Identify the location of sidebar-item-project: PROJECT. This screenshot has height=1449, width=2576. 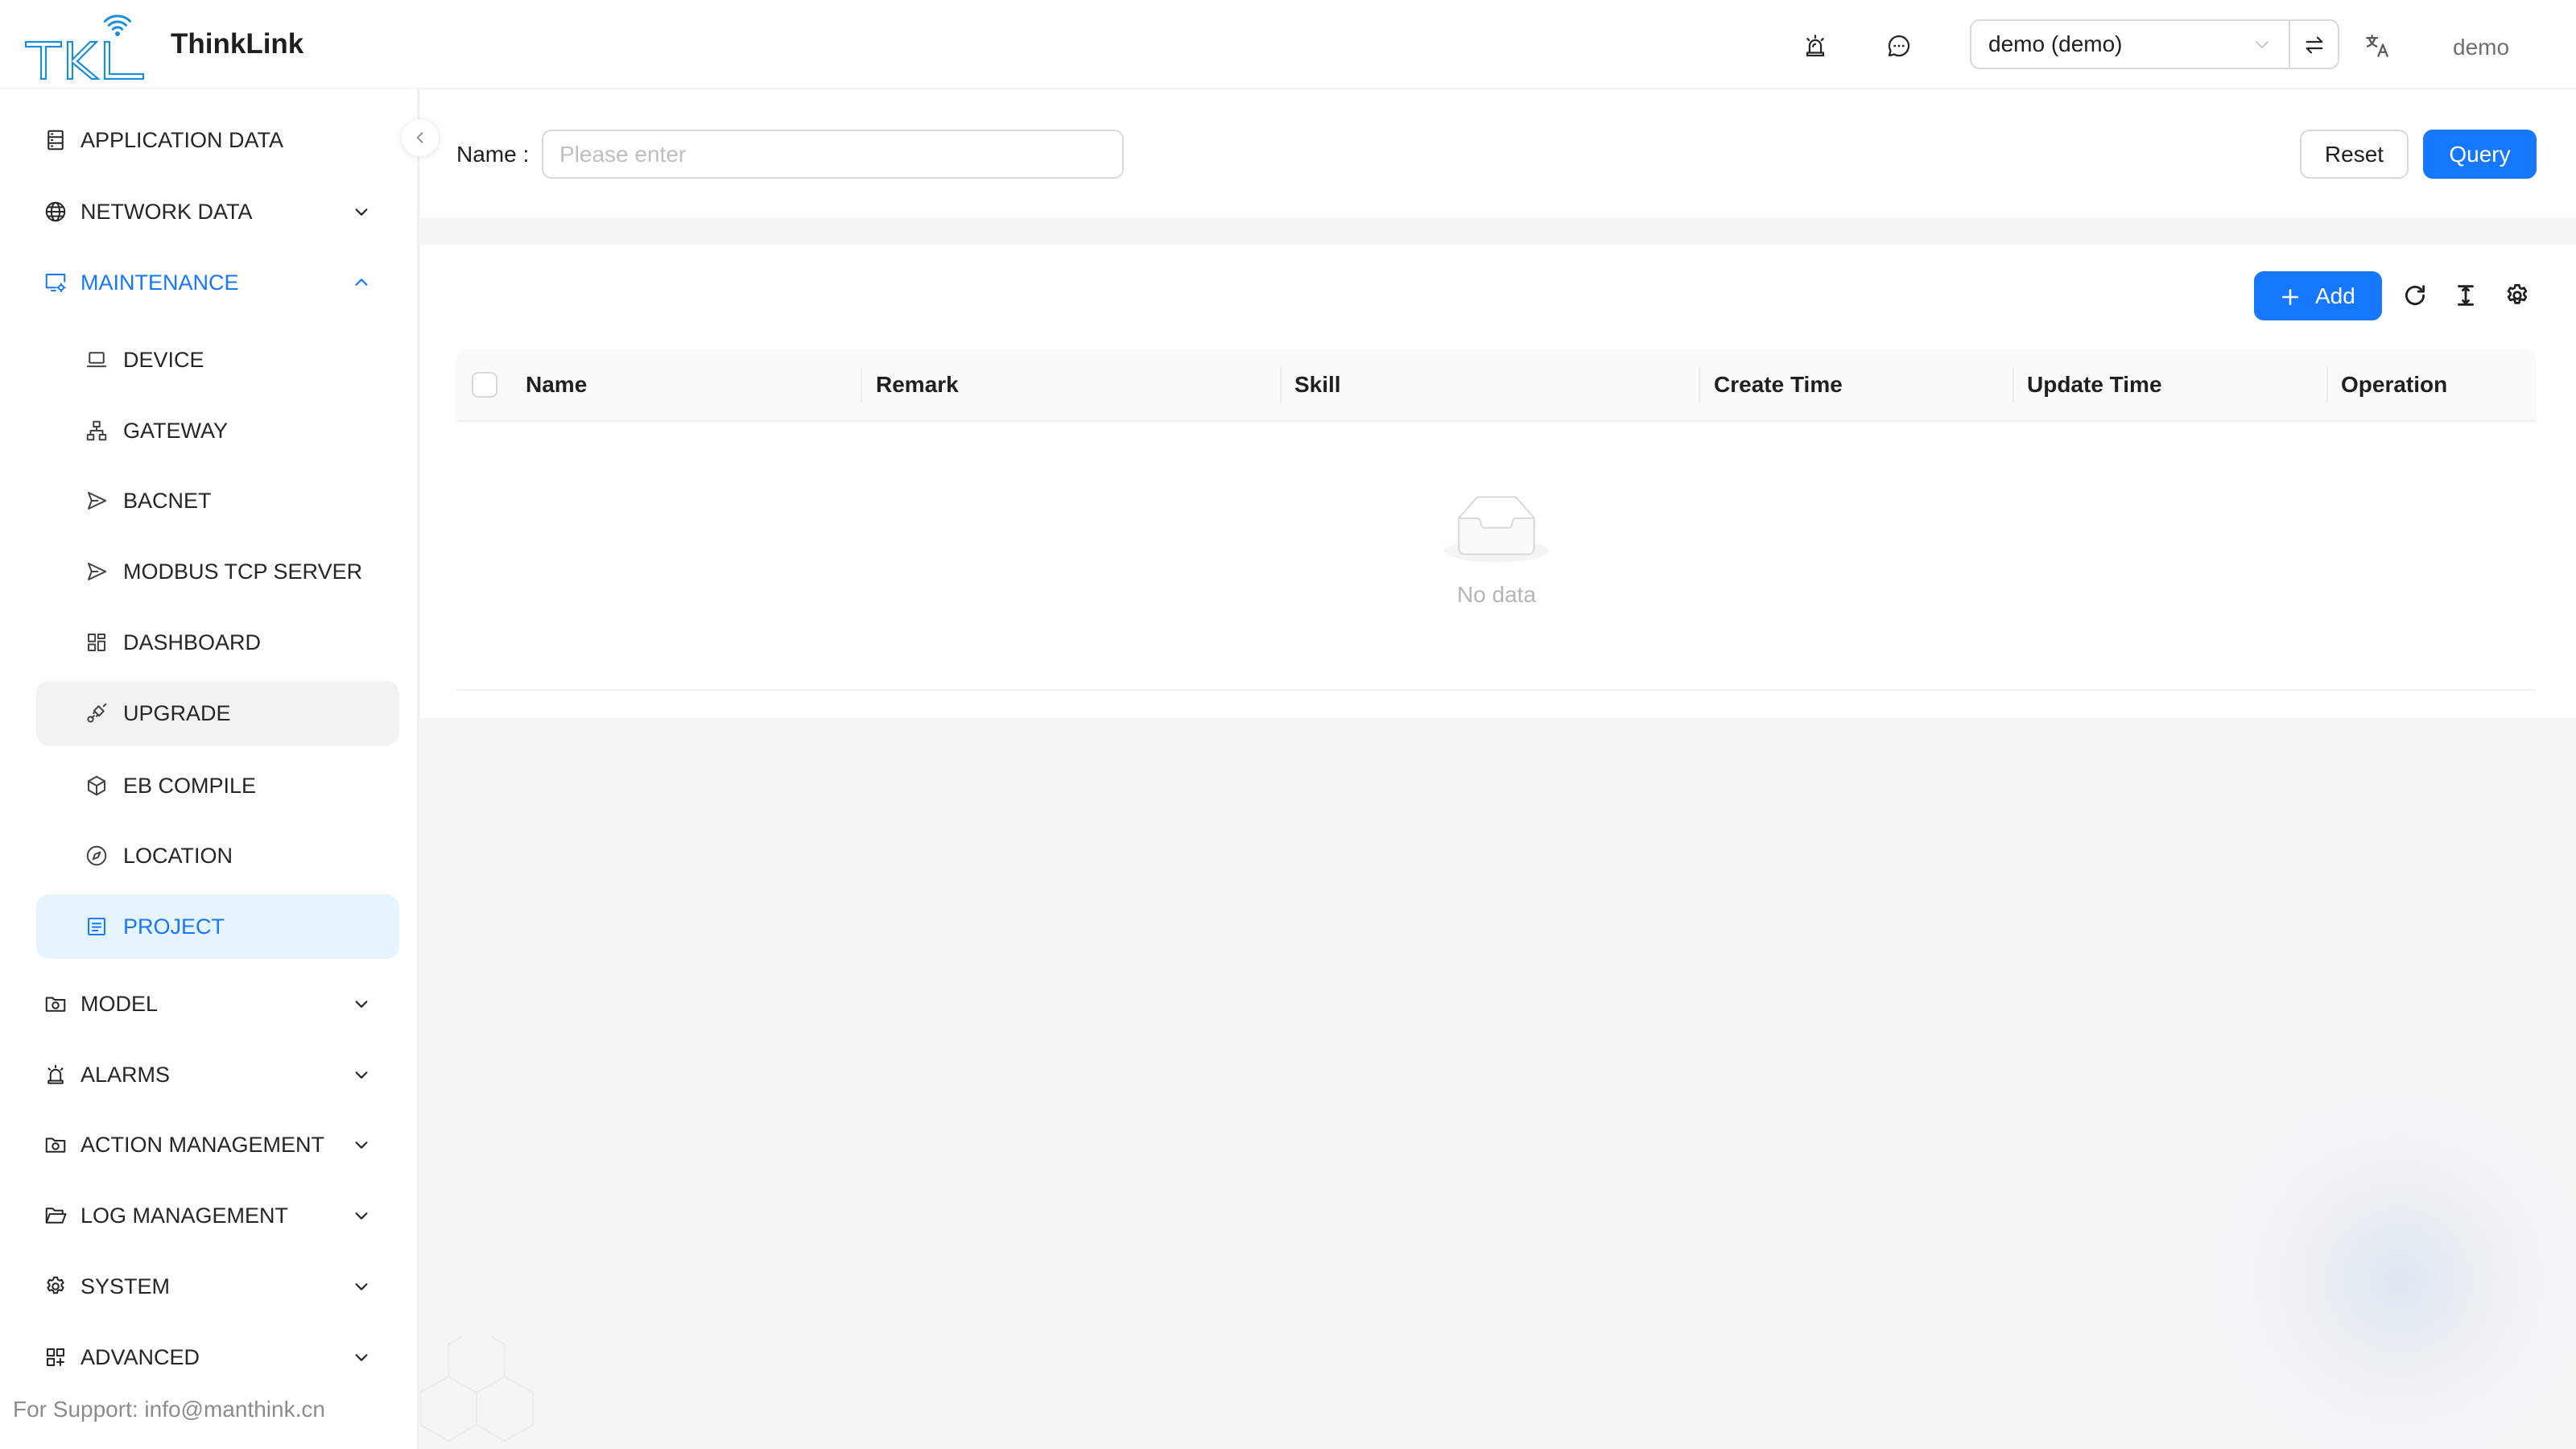
(217, 926).